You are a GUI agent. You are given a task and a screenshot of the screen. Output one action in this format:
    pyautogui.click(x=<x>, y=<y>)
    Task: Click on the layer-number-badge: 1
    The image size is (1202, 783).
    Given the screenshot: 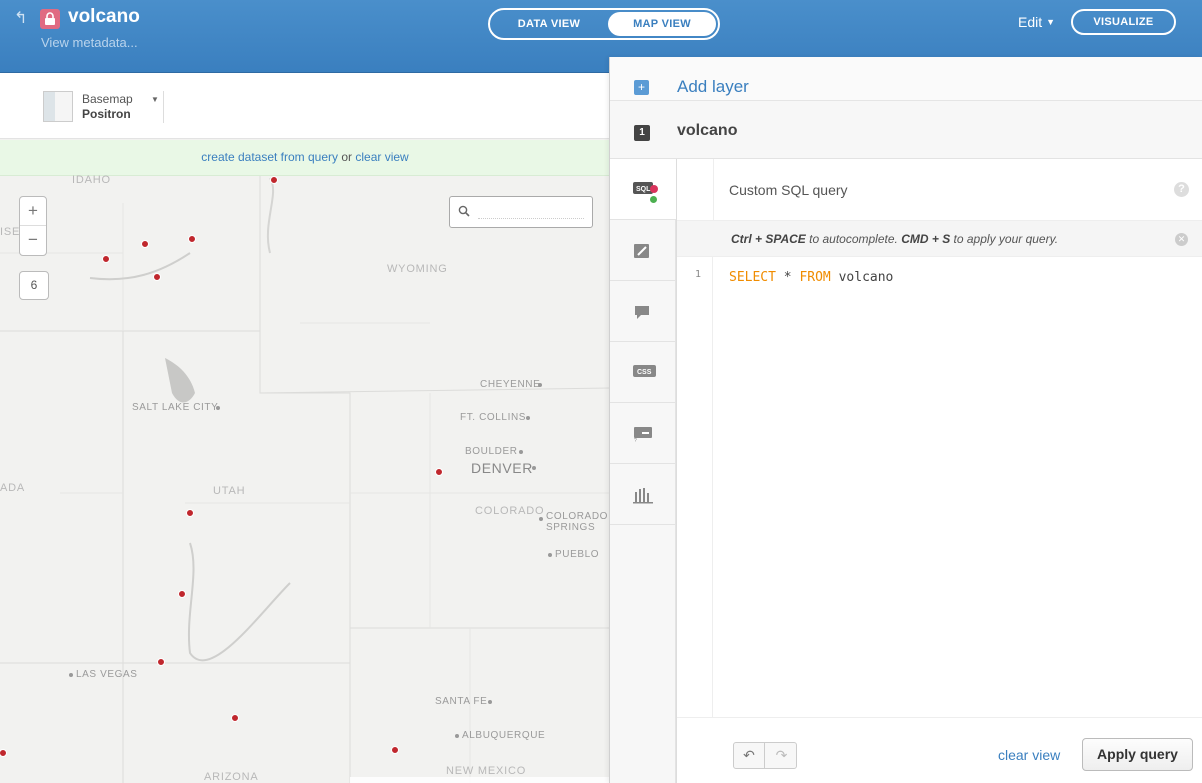 What is the action you would take?
    pyautogui.click(x=642, y=133)
    